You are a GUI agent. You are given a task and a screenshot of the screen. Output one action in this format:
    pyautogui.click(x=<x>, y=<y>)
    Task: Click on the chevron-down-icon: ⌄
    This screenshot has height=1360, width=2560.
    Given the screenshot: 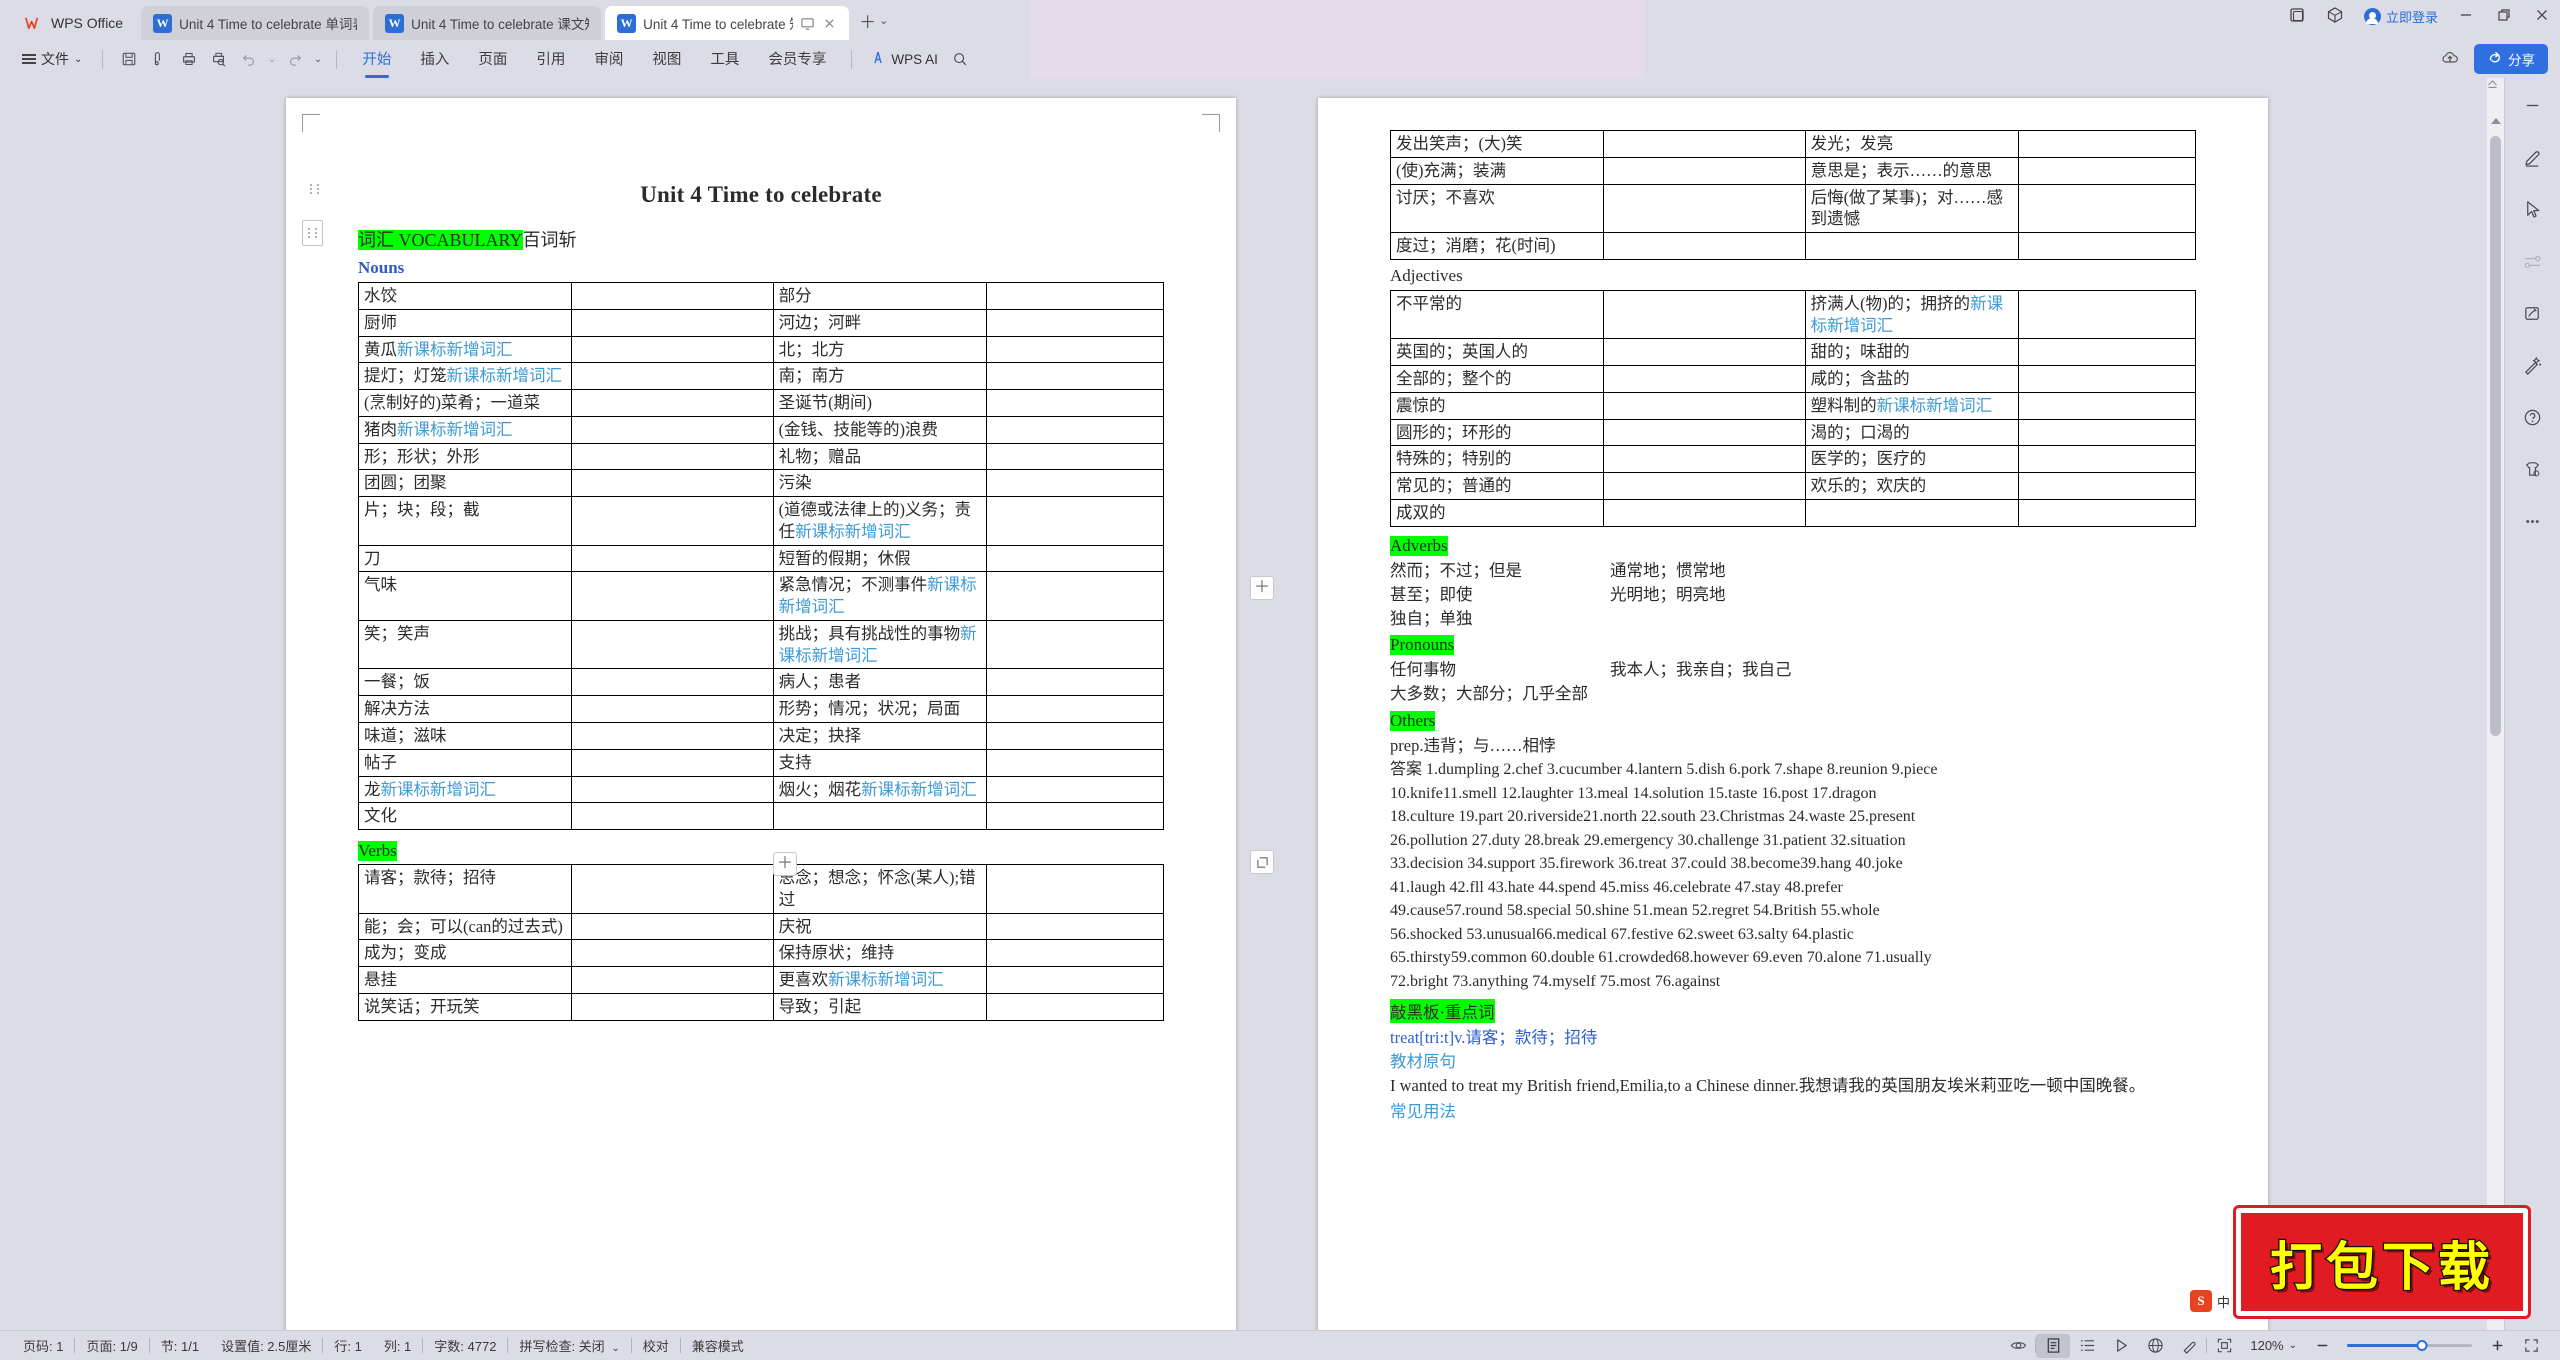 What is the action you would take?
    pyautogui.click(x=2297, y=1345)
    